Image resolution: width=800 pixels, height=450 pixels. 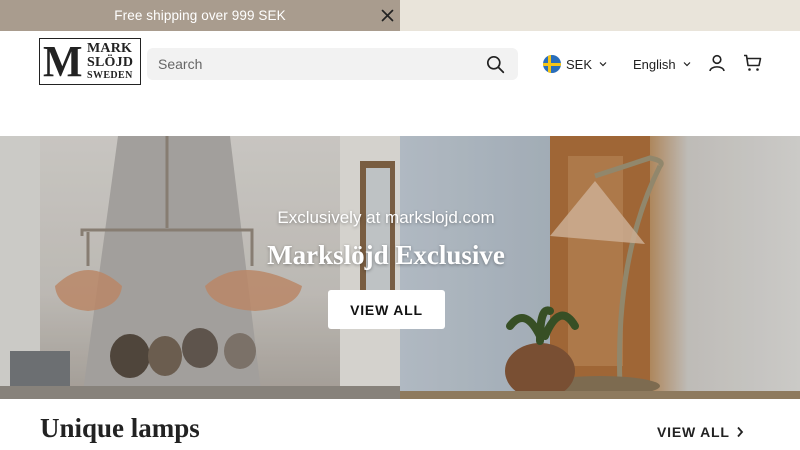 I want to click on language-label: English, so click(x=654, y=64).